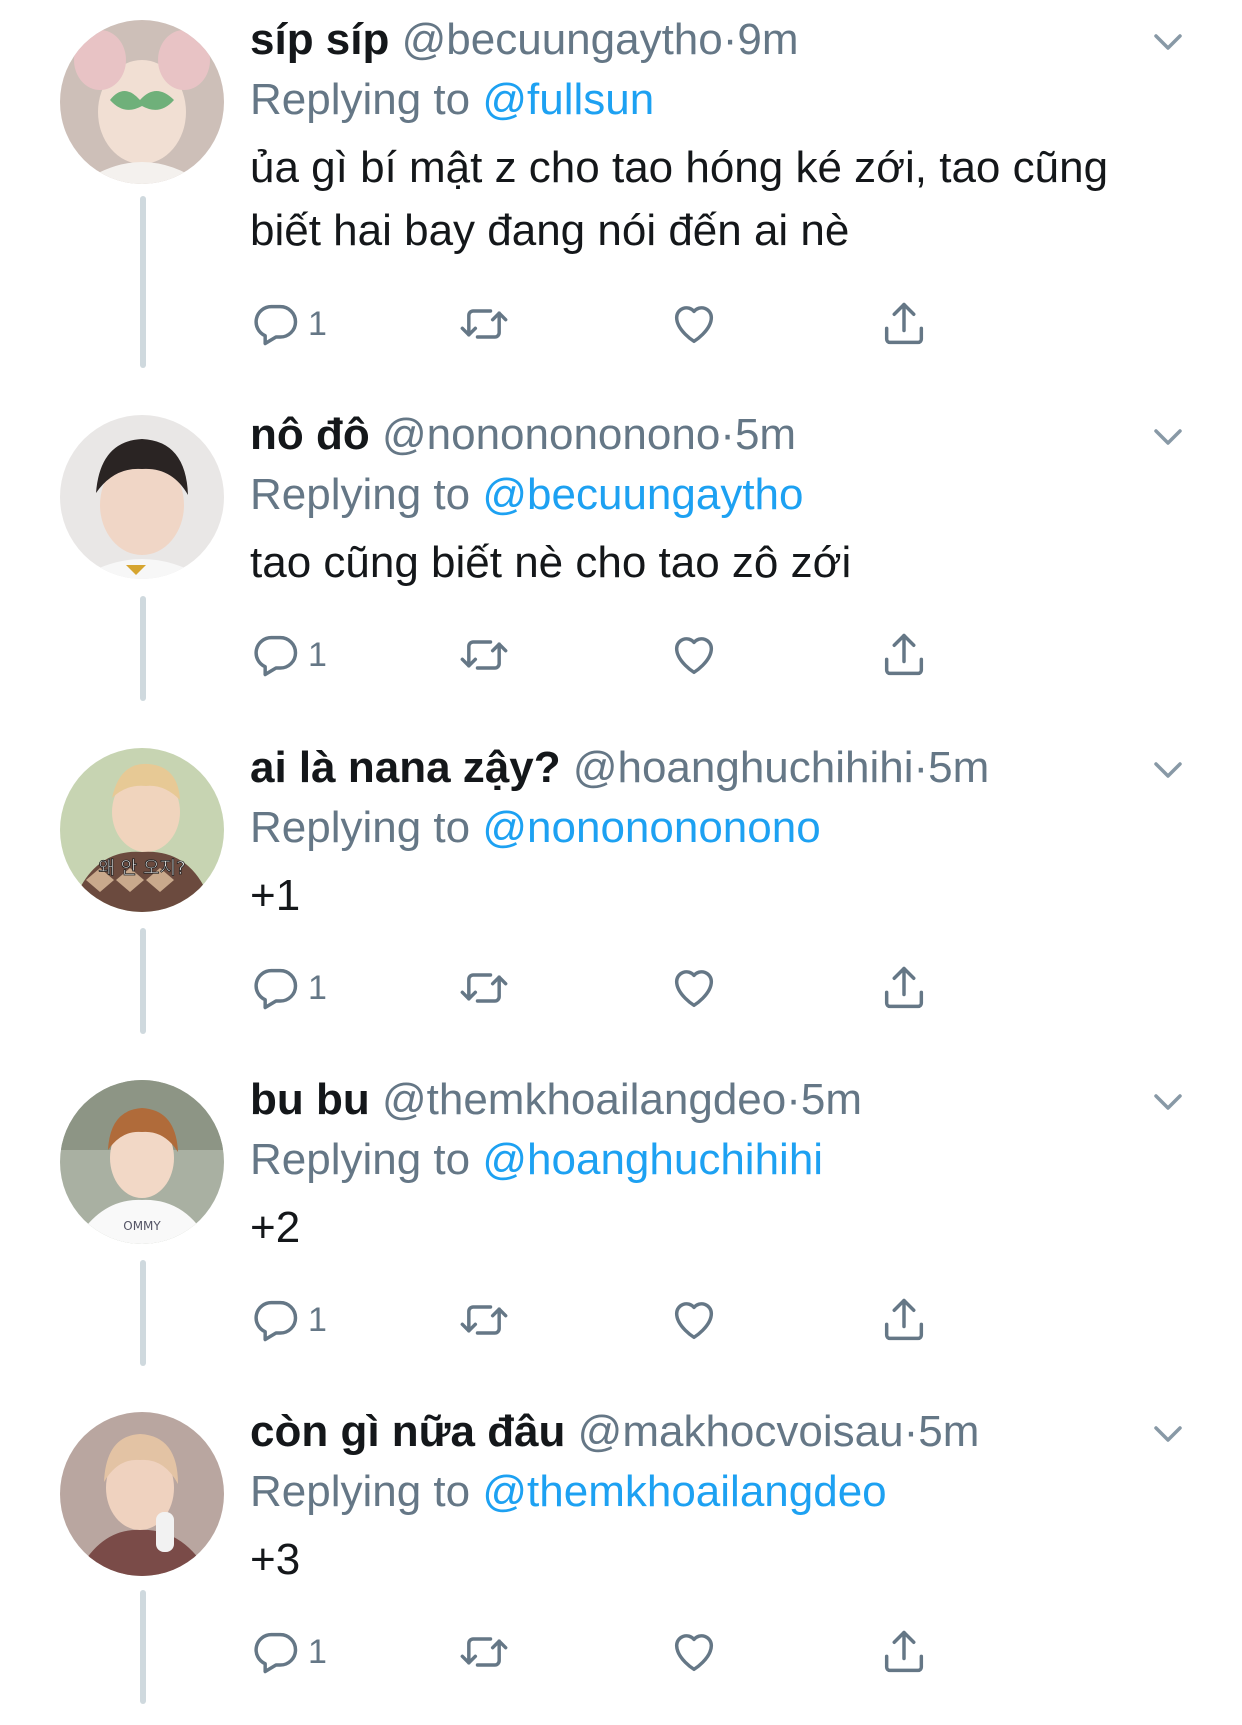 This screenshot has width=1242, height=1725. Describe the element at coordinates (767, 39) in the screenshot. I see `timestamp: 9m` at that location.